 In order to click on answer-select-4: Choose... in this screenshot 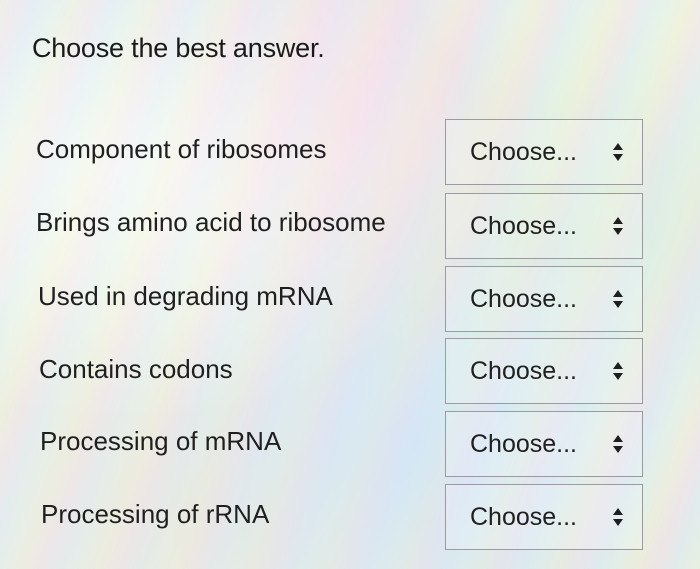, I will do `click(544, 371)`.